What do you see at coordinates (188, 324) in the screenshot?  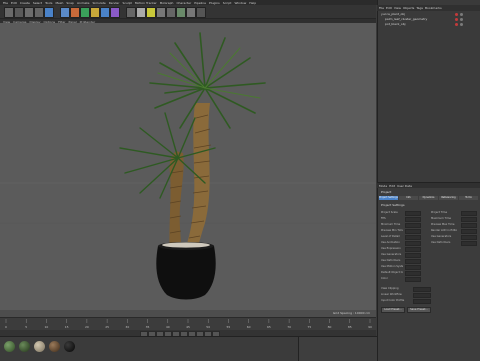 I see `timeline: 0 5 10 15 20 25 30 35 40 45 50 55 60 65 70 75 80 85 90` at bounding box center [188, 324].